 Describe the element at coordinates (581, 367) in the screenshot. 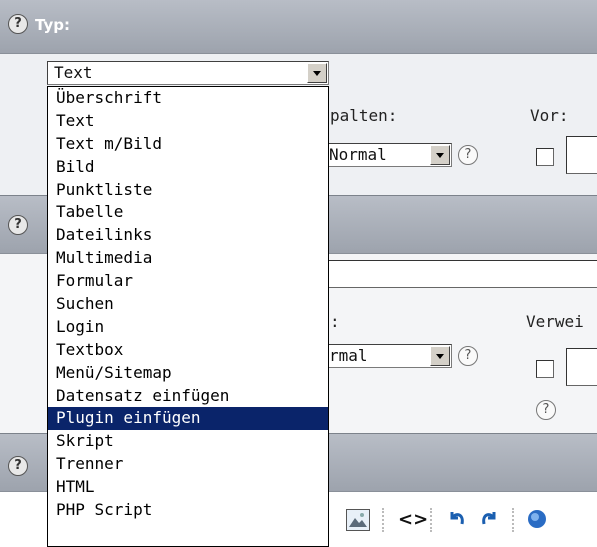

I see `link-input` at that location.